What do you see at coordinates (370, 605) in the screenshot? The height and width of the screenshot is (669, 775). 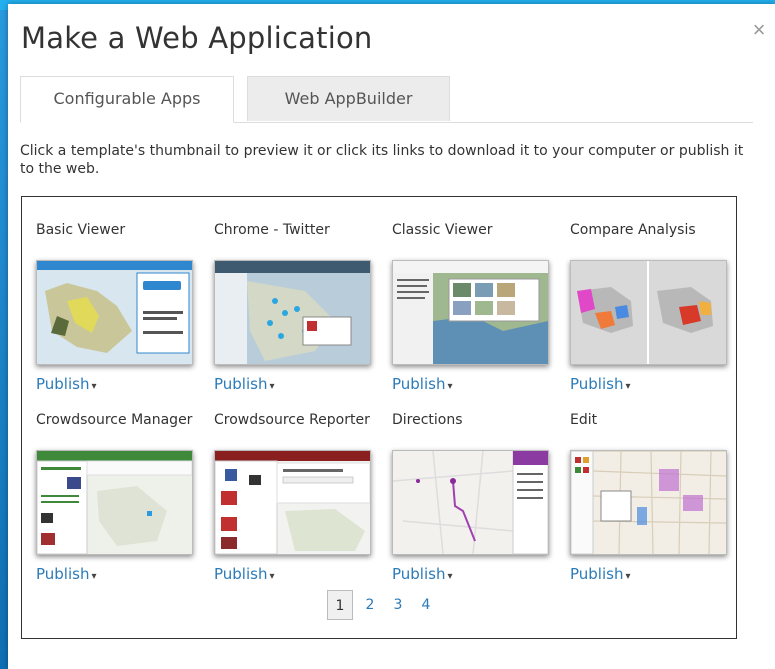 I see `page-2: 2` at bounding box center [370, 605].